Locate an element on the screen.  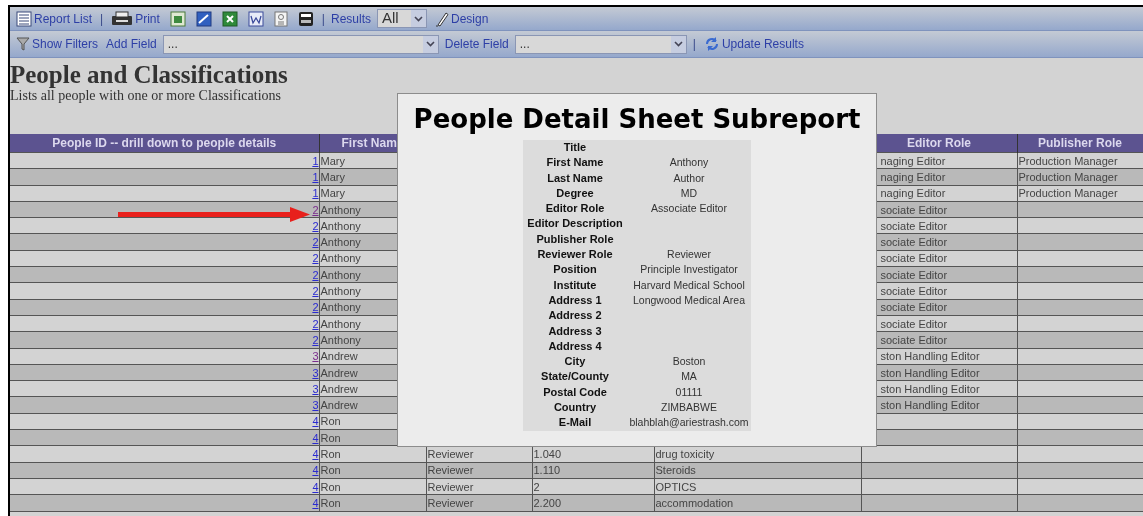
report-subtitle: Lists all people with one or more Classifications is located at coordinates (146, 96).